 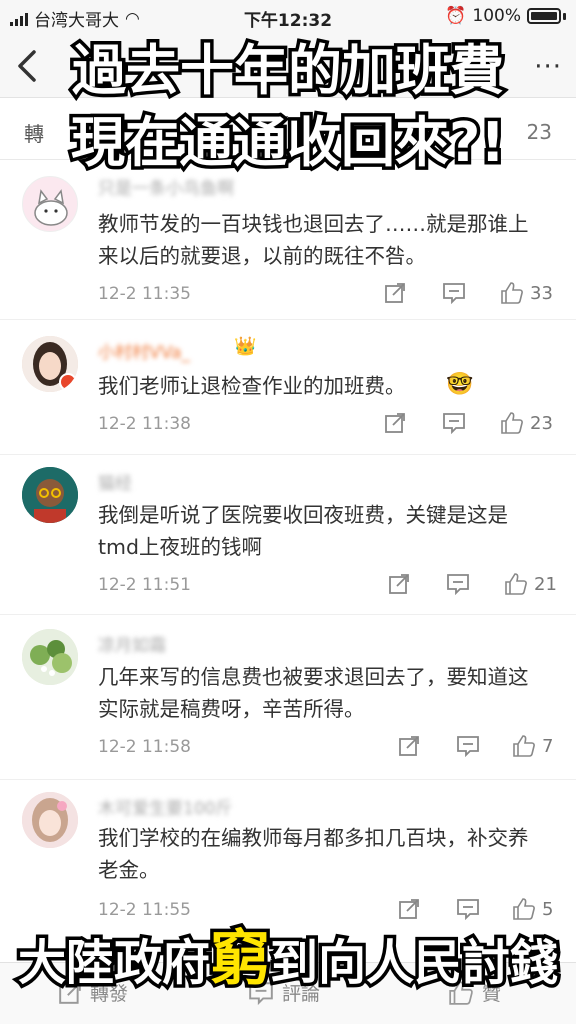 I want to click on like-count: 23, so click(x=541, y=423).